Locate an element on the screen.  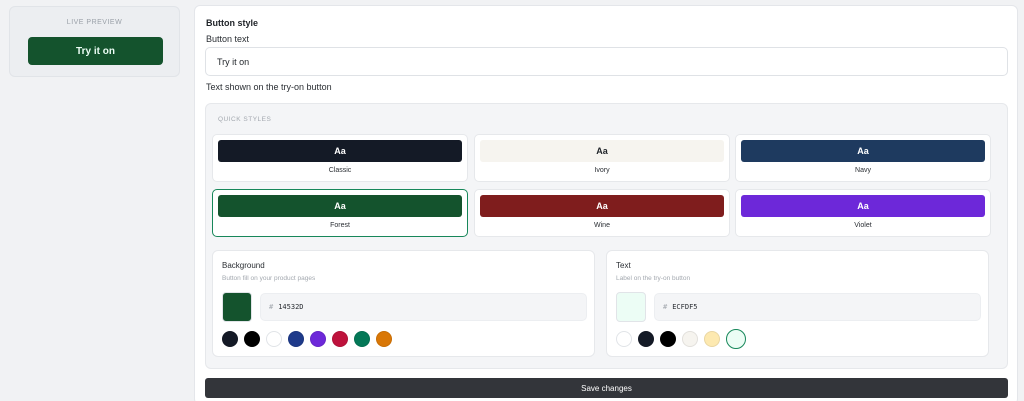
style-card-navy: Aa Navy is located at coordinates (863, 158).